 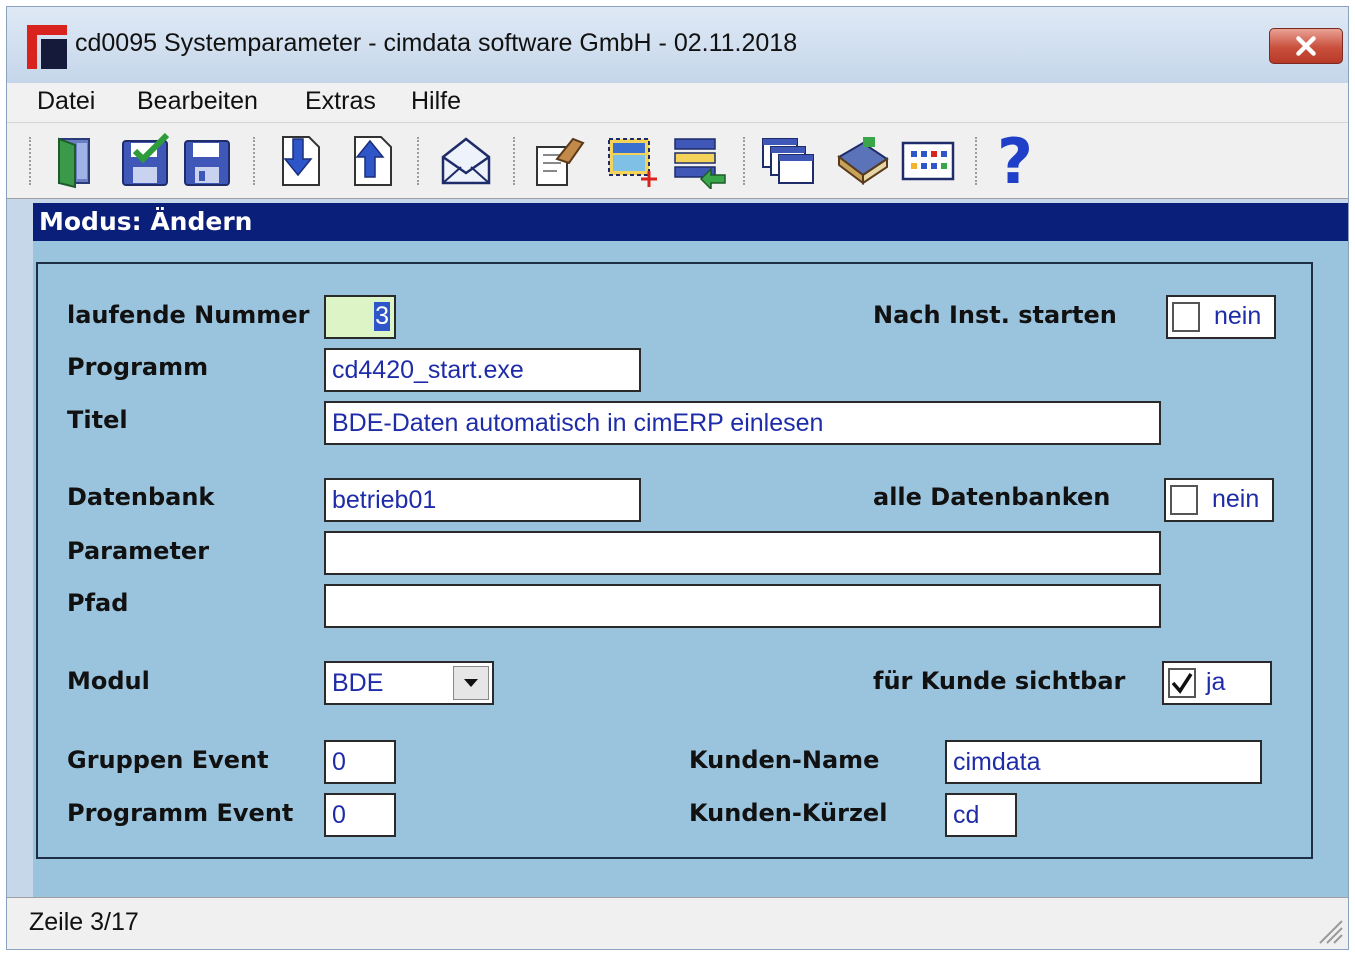 I want to click on modul-select: BDE, so click(x=409, y=683).